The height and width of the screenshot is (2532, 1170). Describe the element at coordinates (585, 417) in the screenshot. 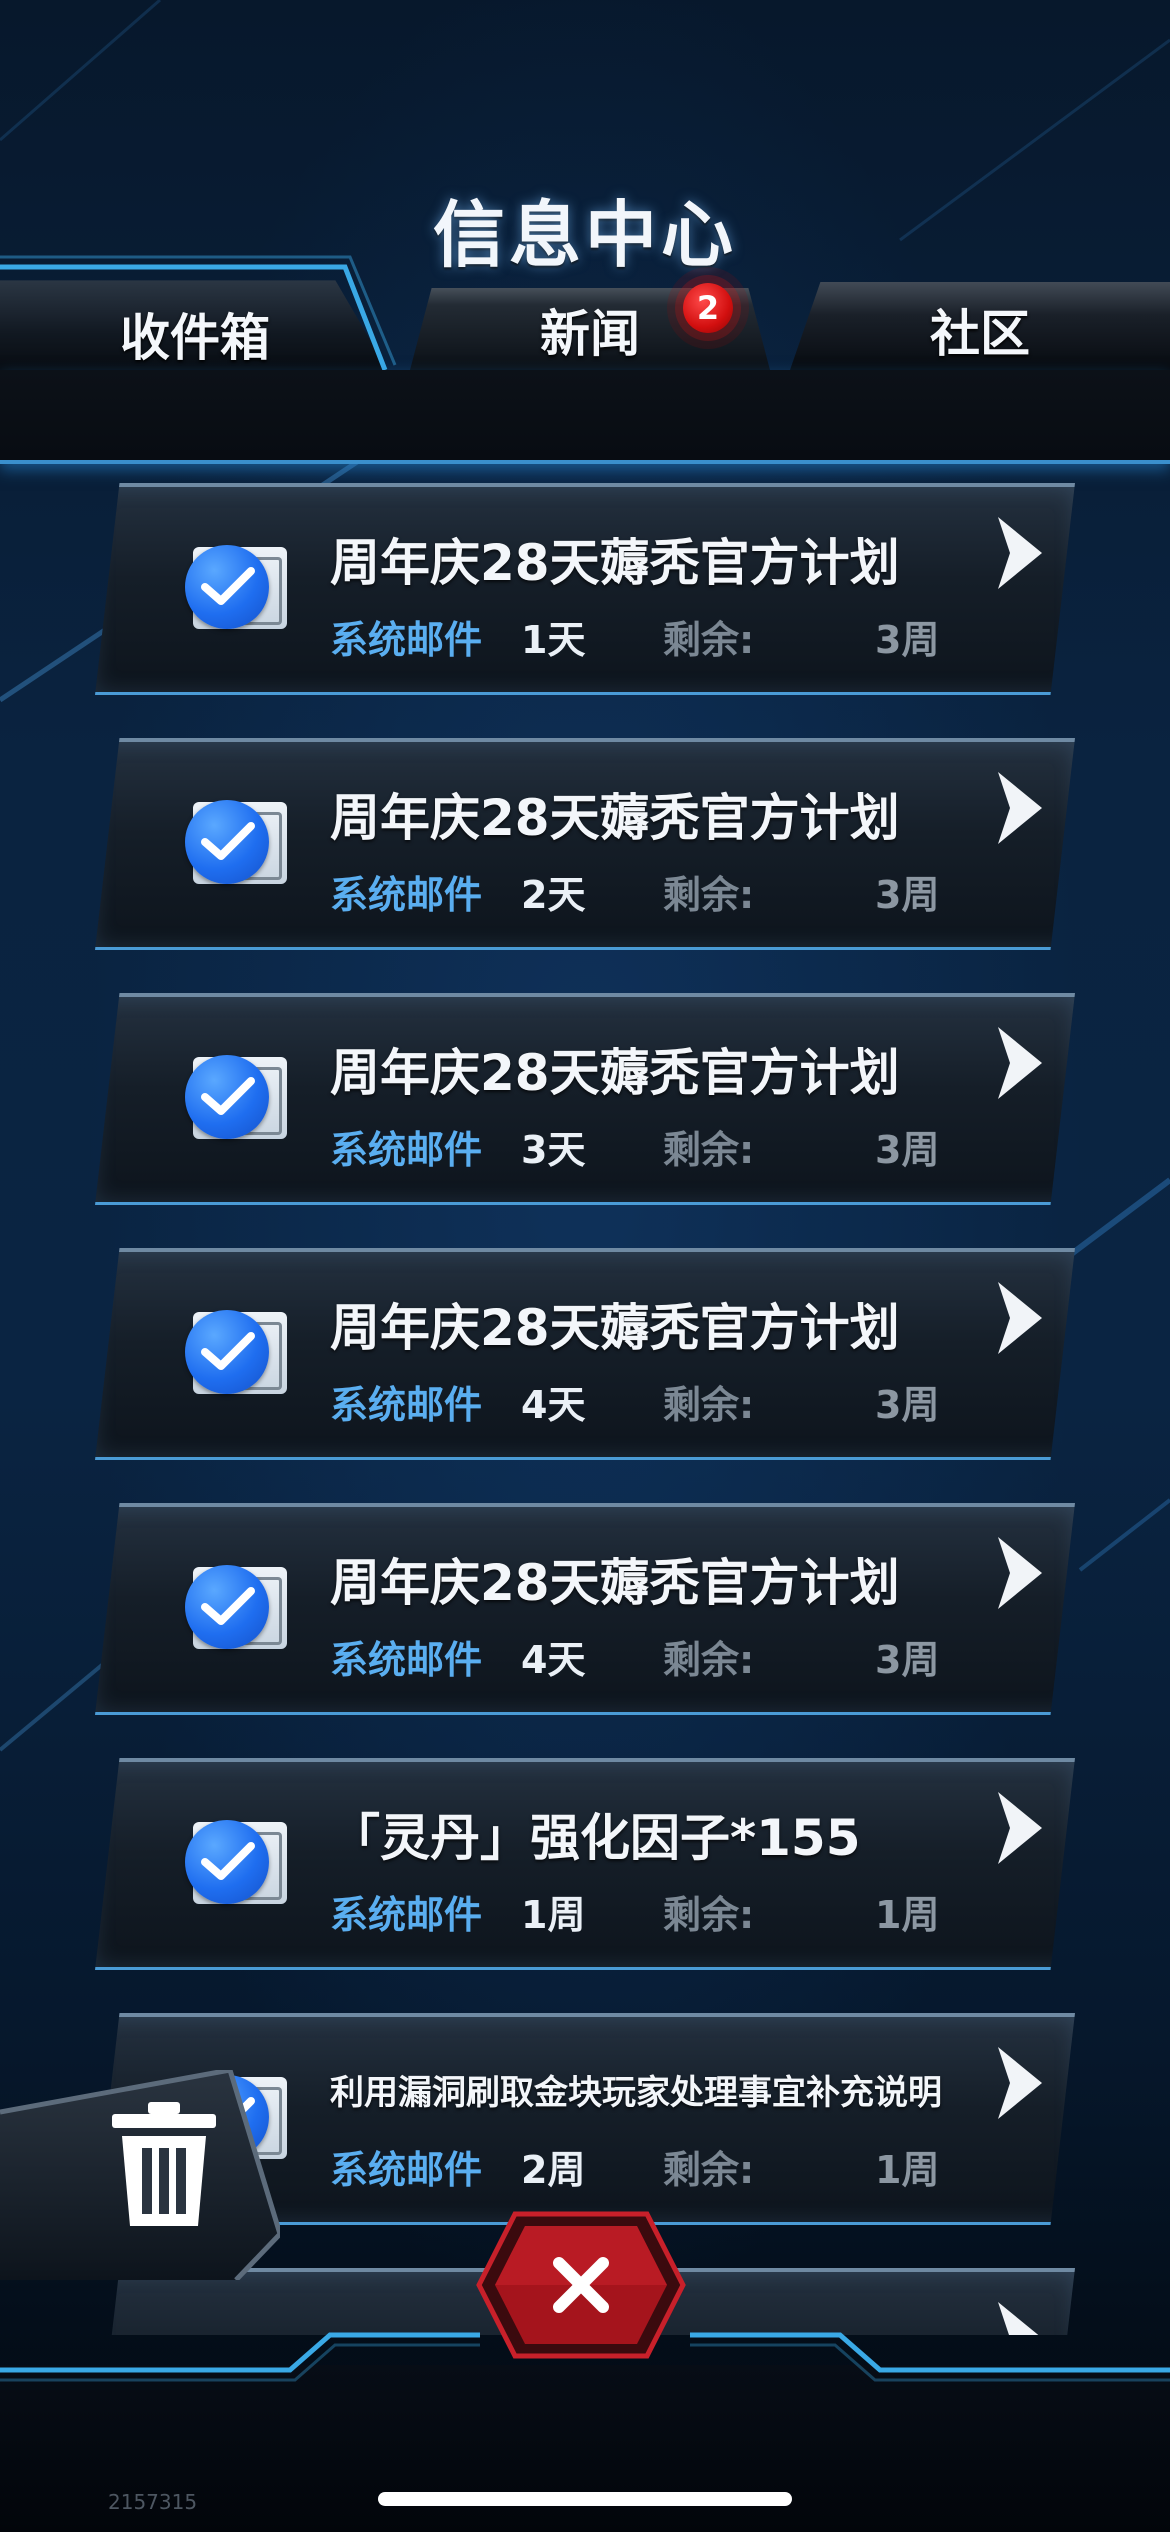

I see `tab-underbar` at that location.